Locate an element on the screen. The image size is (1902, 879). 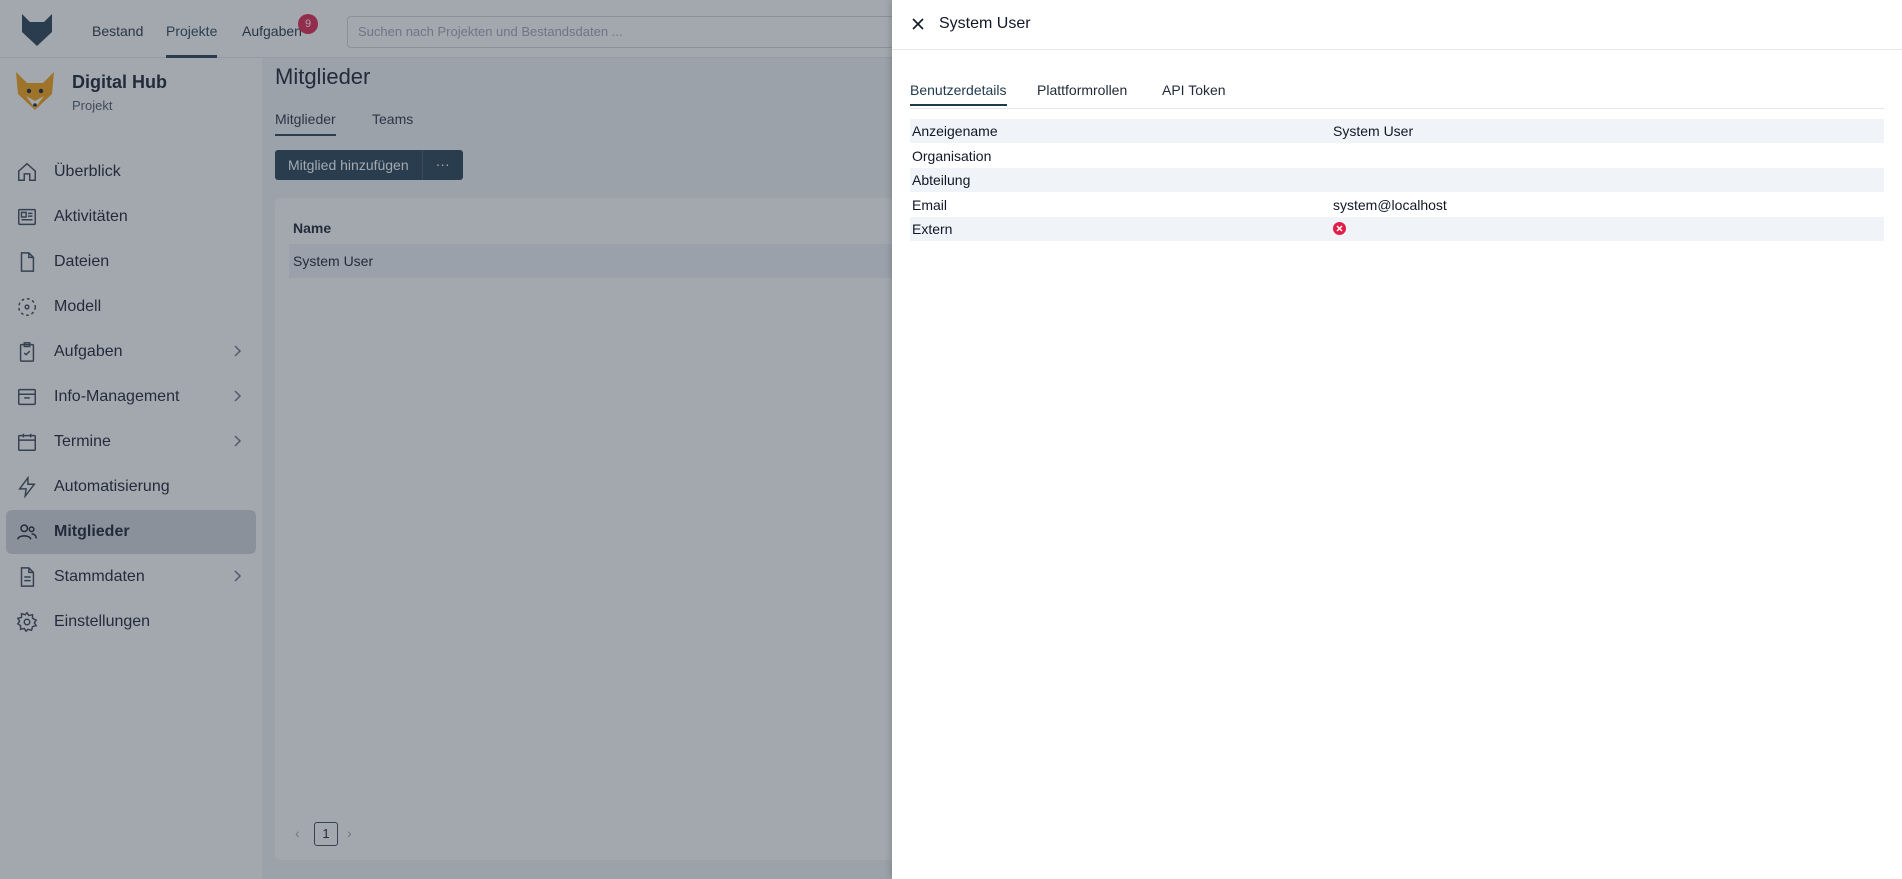
x-circle-icon is located at coordinates (1339, 228).